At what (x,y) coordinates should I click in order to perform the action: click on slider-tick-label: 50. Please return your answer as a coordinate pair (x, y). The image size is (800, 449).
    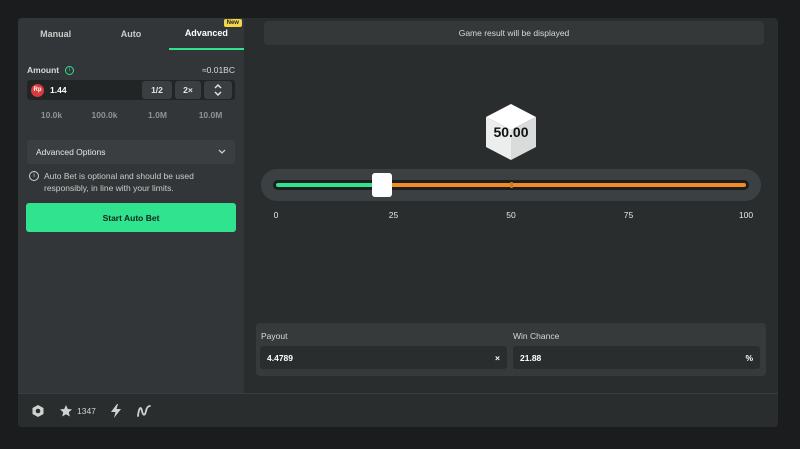
    Looking at the image, I should click on (511, 215).